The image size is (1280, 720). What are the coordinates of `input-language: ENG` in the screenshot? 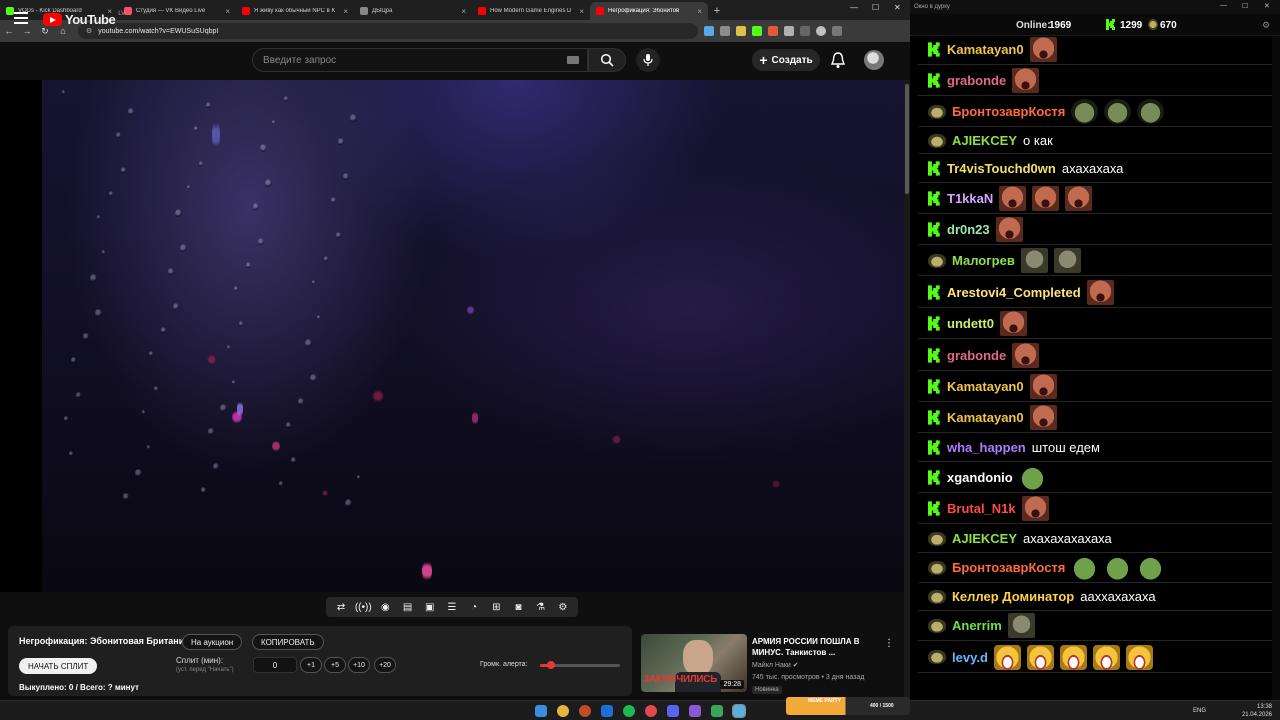 It's located at (1199, 711).